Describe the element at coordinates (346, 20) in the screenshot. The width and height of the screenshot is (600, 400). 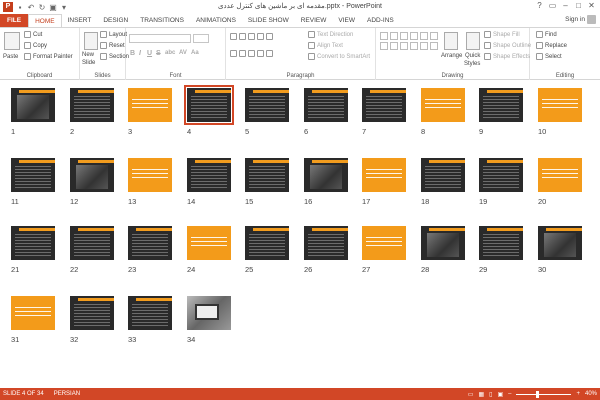
I see `tab-view: VIEW` at that location.